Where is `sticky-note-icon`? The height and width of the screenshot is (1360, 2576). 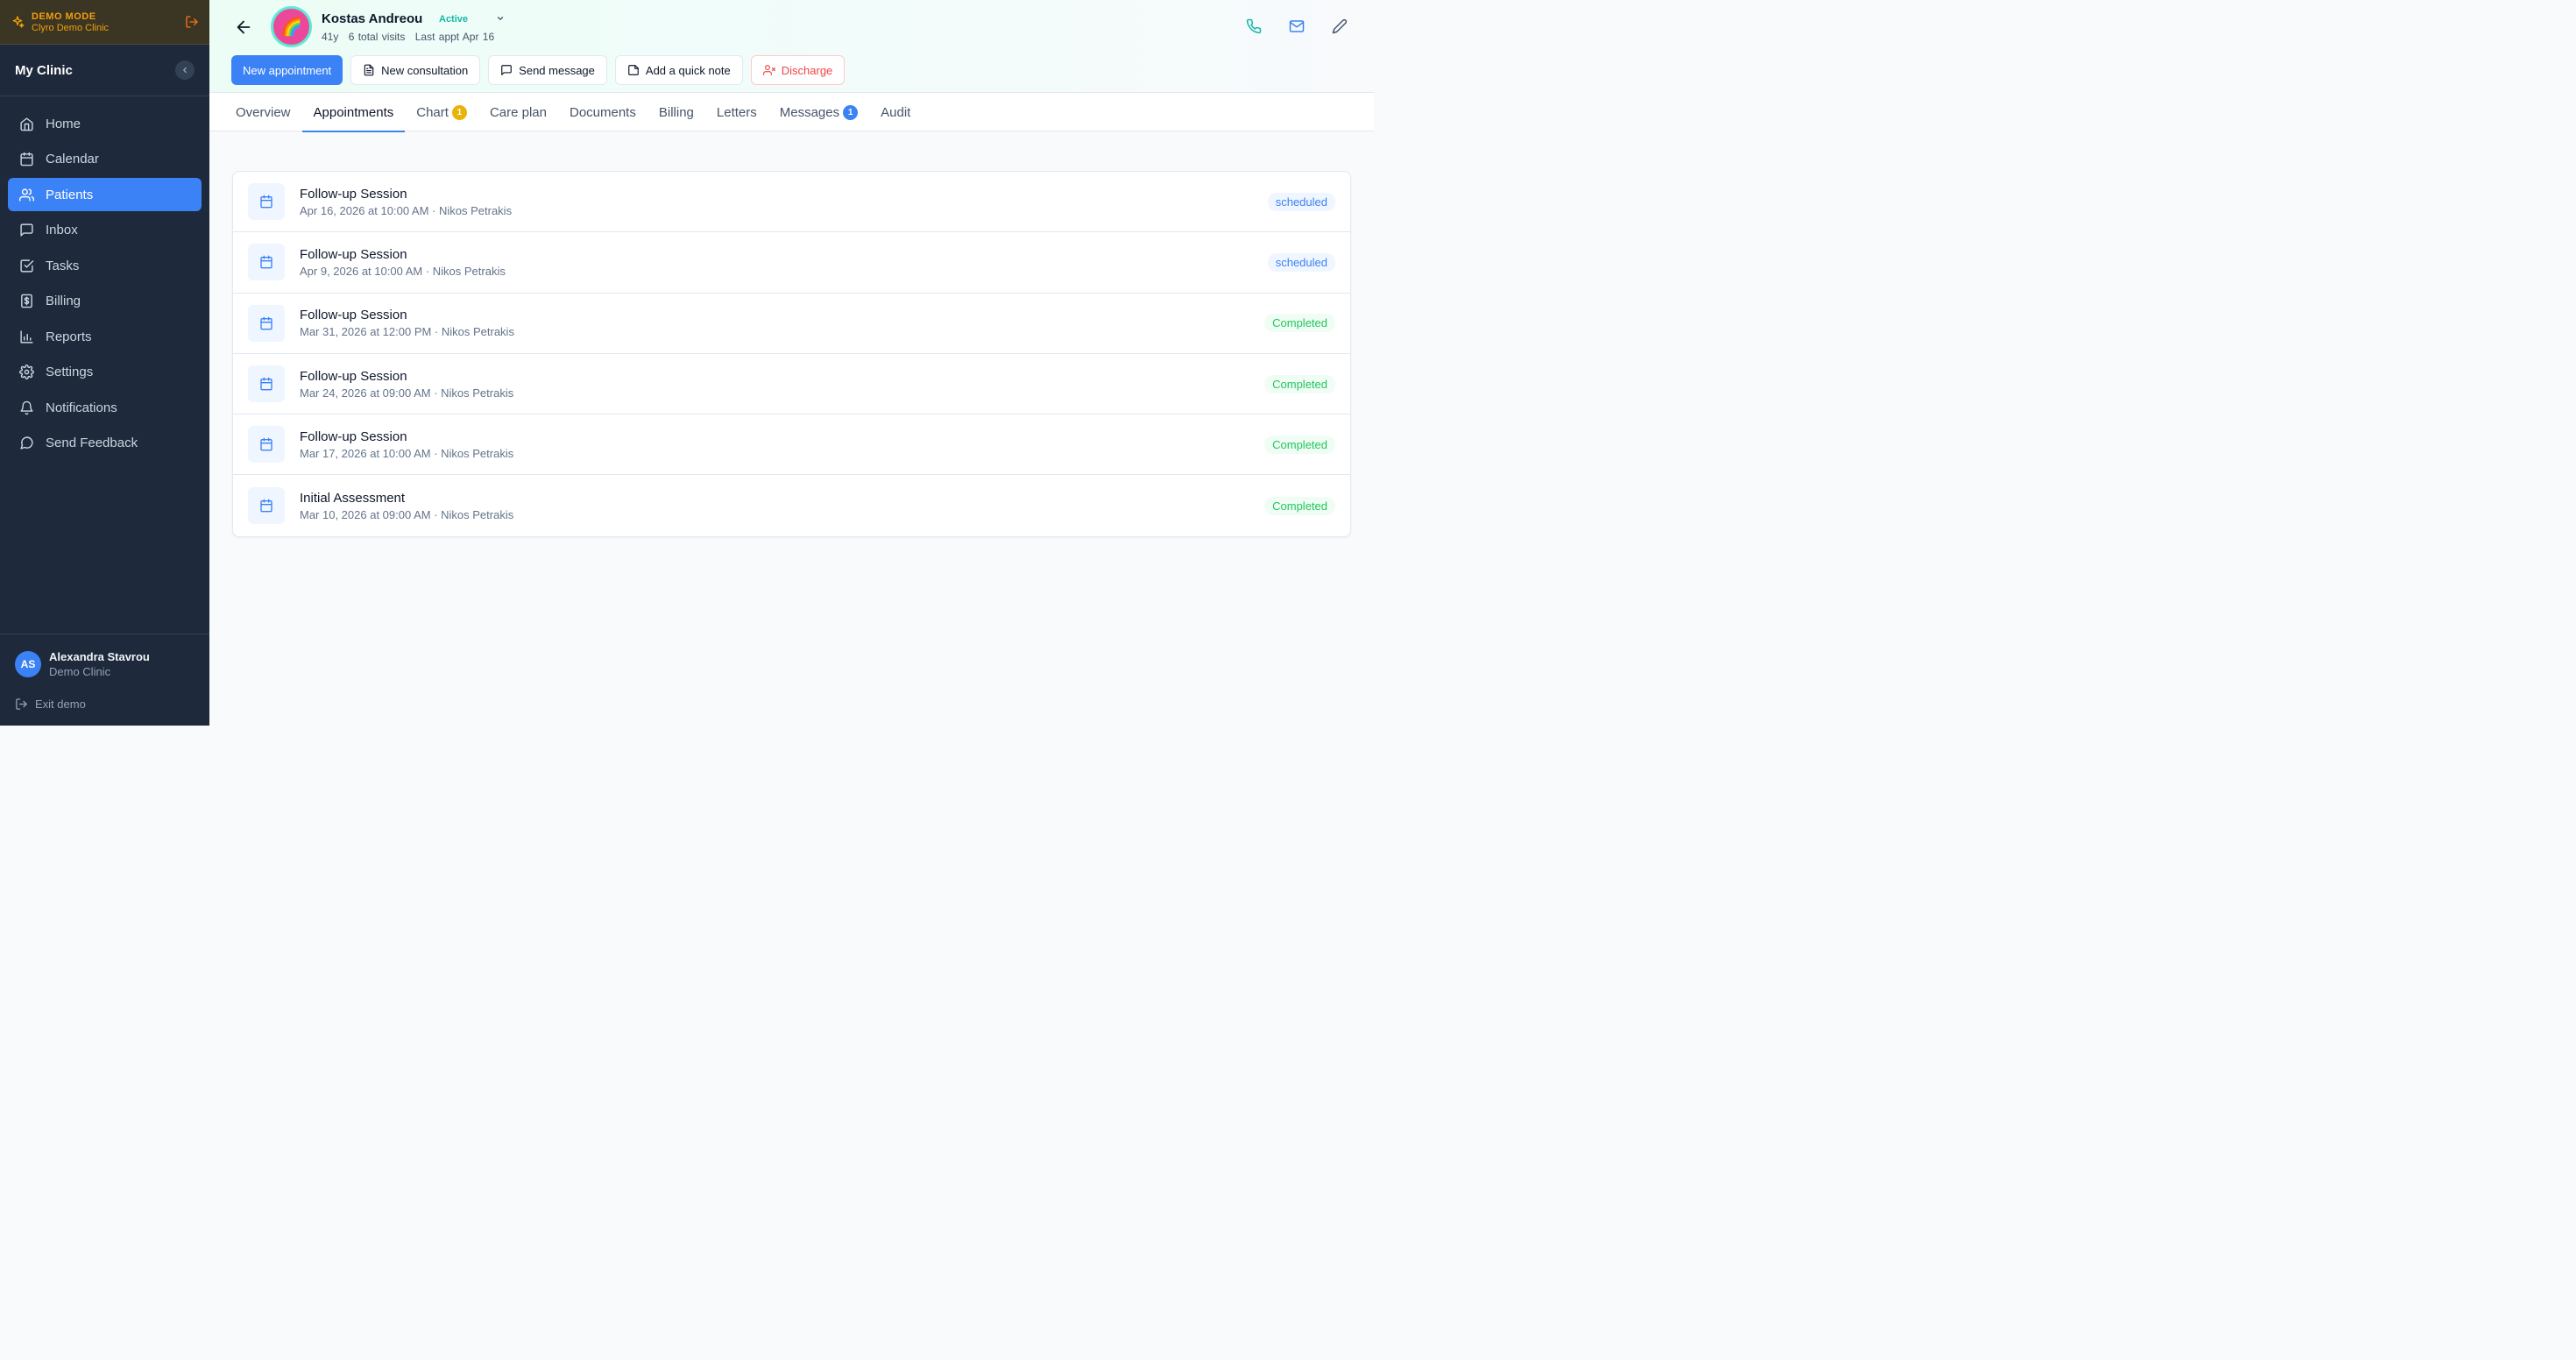 sticky-note-icon is located at coordinates (633, 70).